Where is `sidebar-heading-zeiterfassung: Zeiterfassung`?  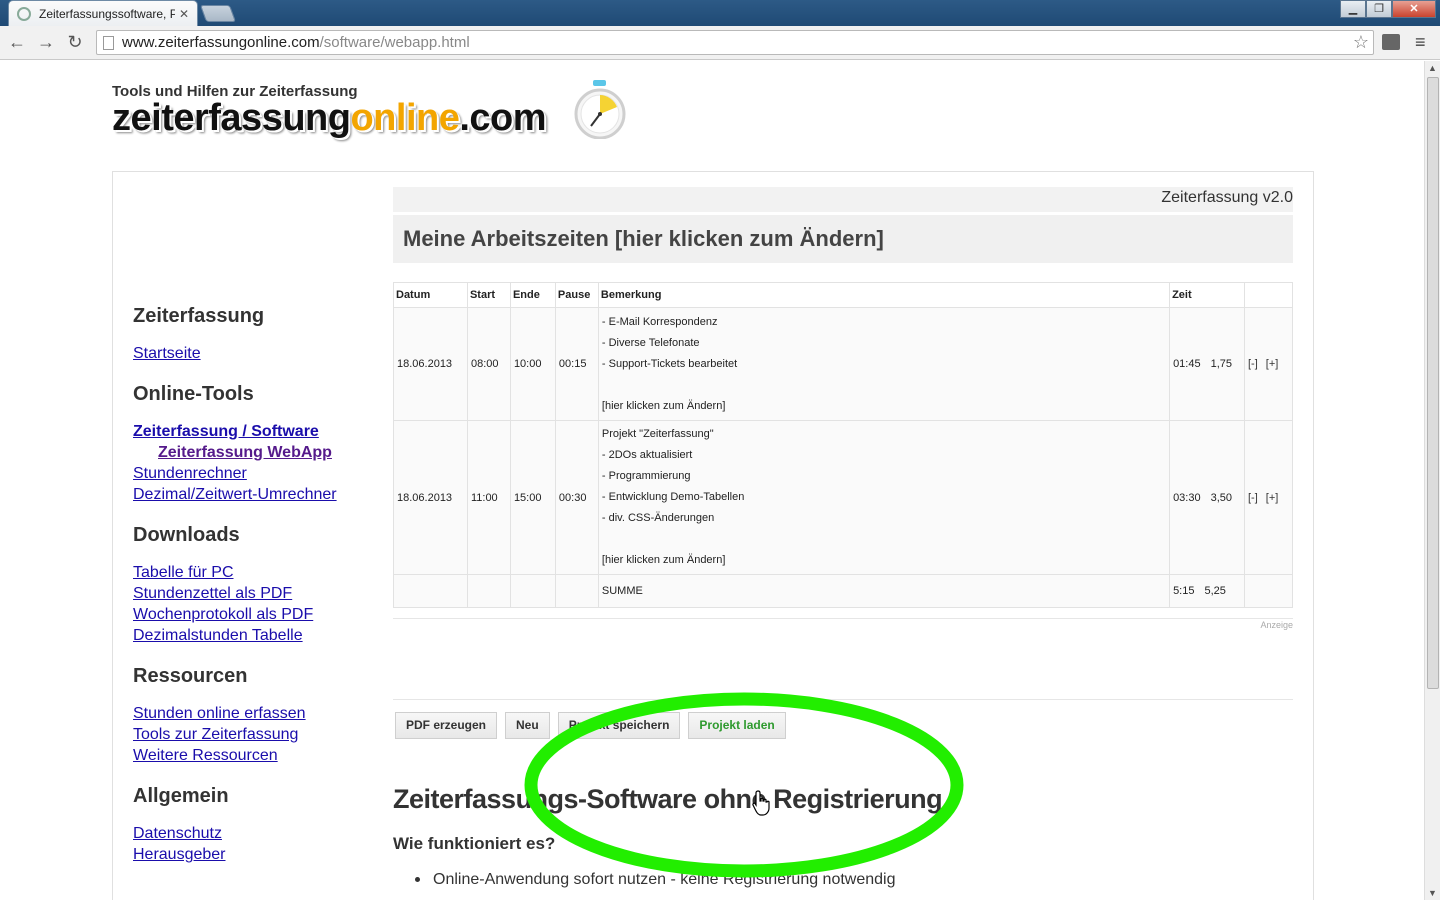
sidebar-heading-zeiterfassung: Zeiterfassung is located at coordinates (199, 316).